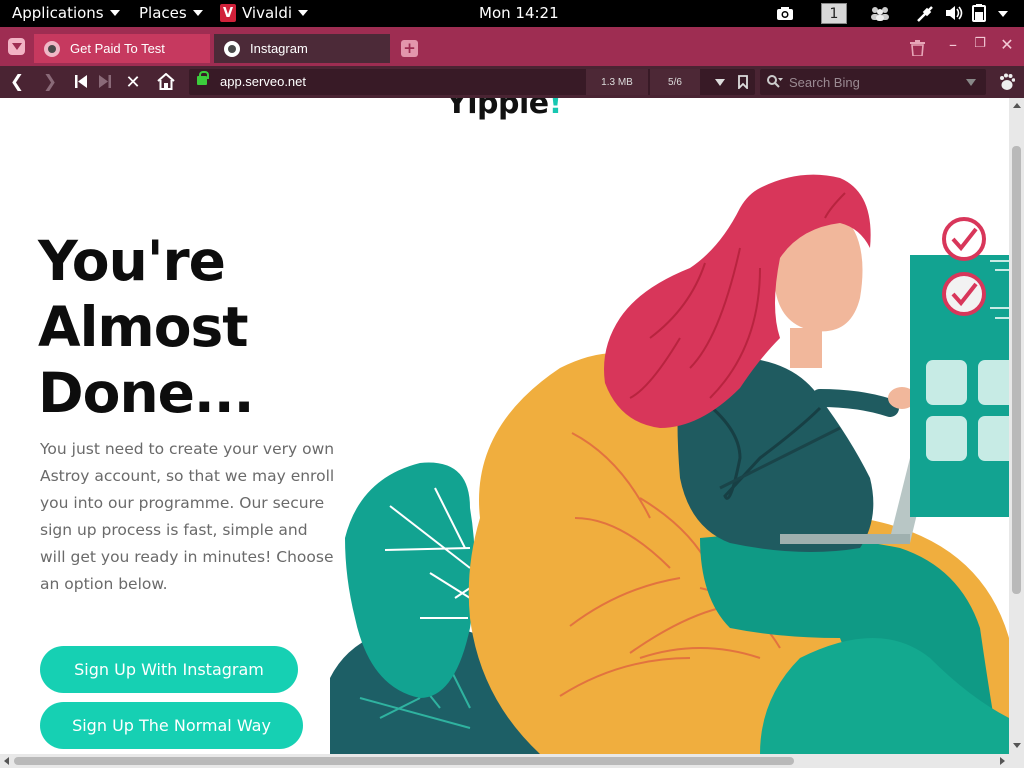 This screenshot has height=768, width=1024. I want to click on fast-forward-button, so click(105, 81).